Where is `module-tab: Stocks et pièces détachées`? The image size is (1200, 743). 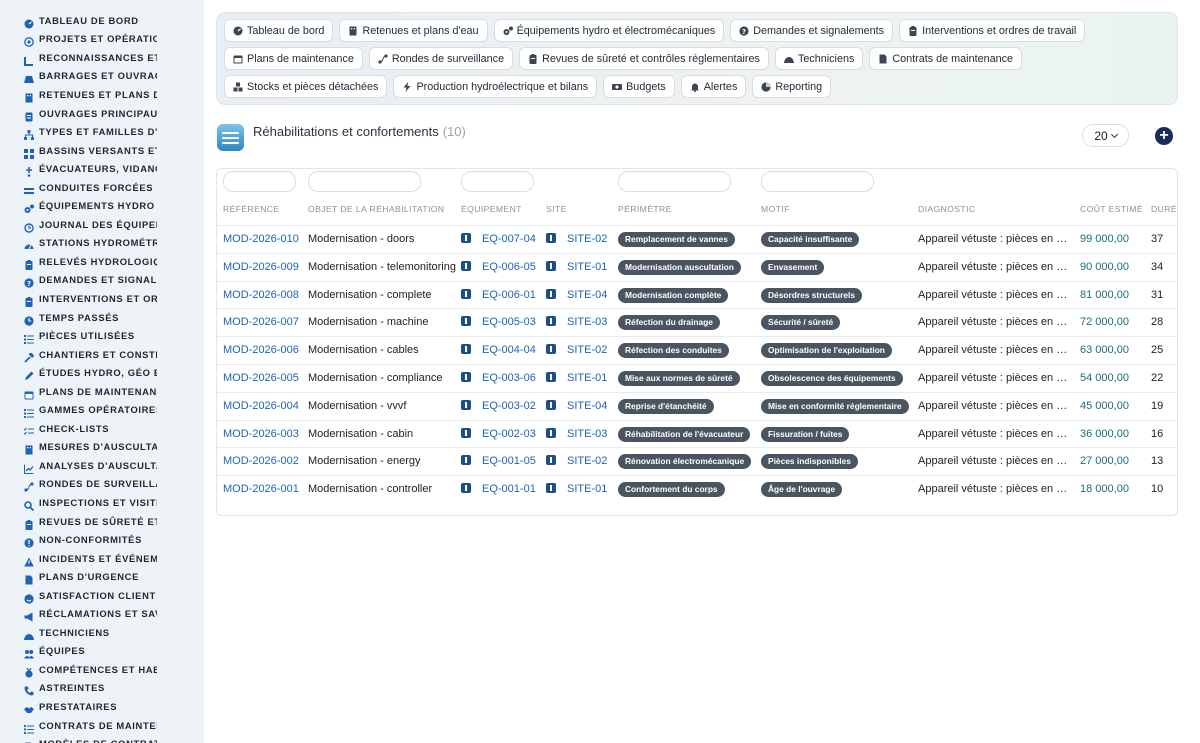
module-tab: Stocks et pièces détachées is located at coordinates (306, 86).